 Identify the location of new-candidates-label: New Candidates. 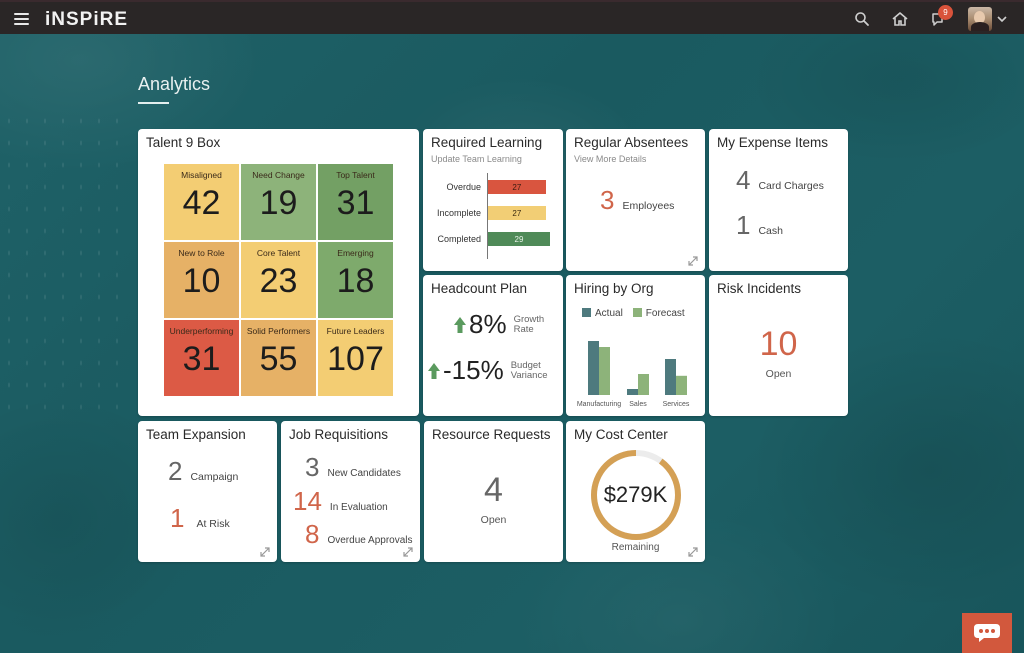
(364, 473).